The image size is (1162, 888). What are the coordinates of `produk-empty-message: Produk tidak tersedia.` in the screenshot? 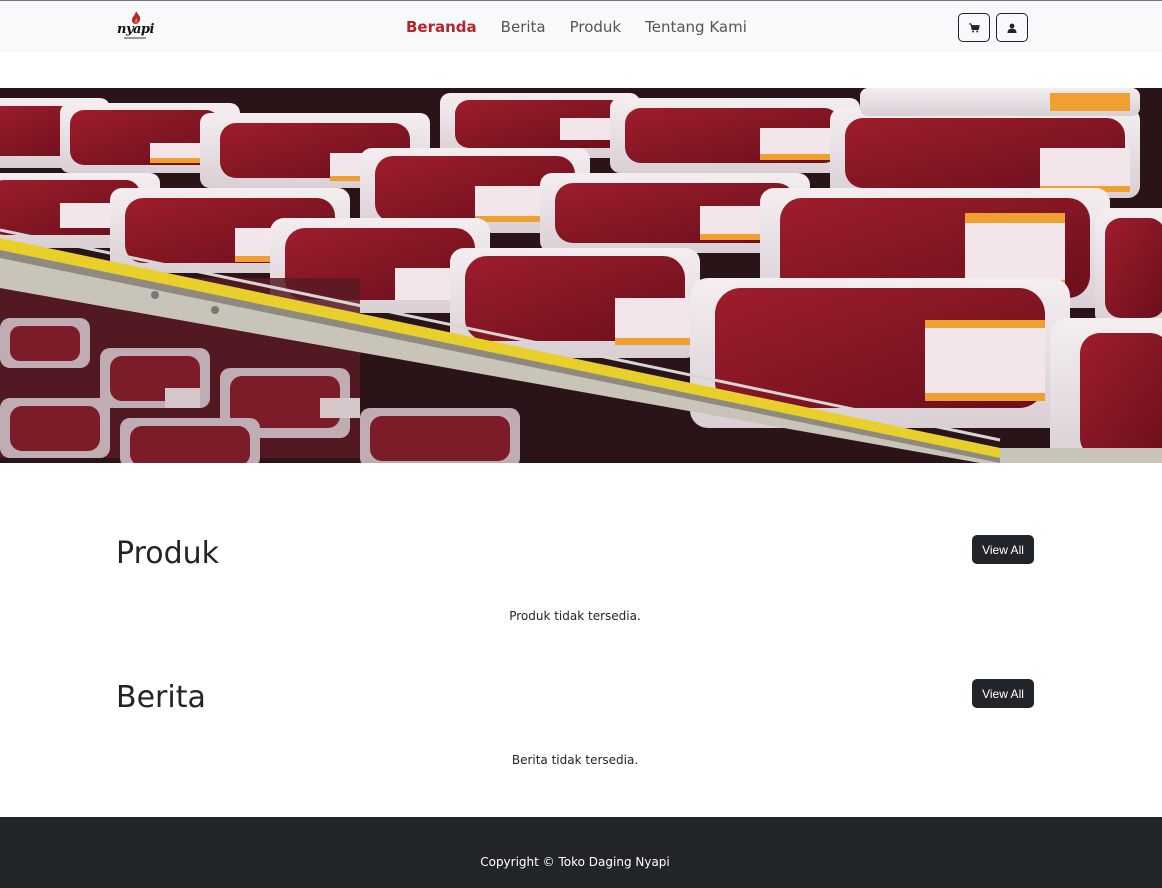 It's located at (575, 616).